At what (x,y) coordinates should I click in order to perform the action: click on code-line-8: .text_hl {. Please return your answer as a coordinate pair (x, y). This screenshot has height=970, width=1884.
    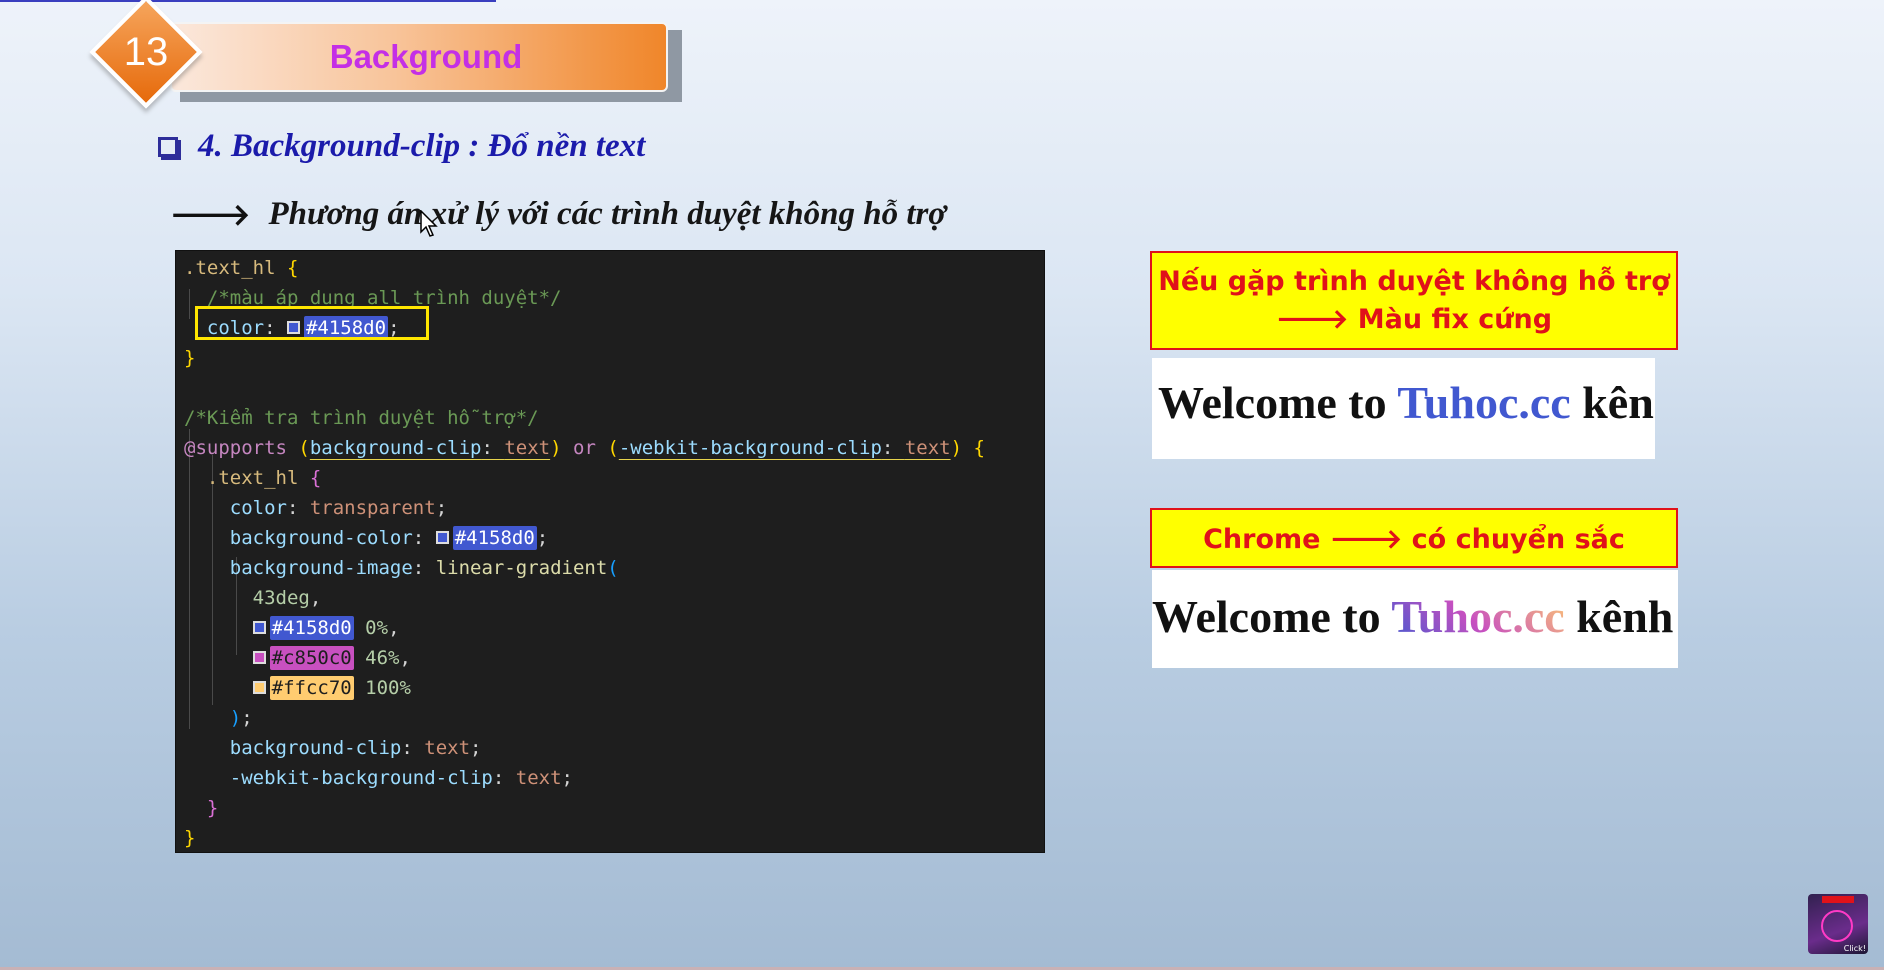
    Looking at the image, I should click on (264, 478).